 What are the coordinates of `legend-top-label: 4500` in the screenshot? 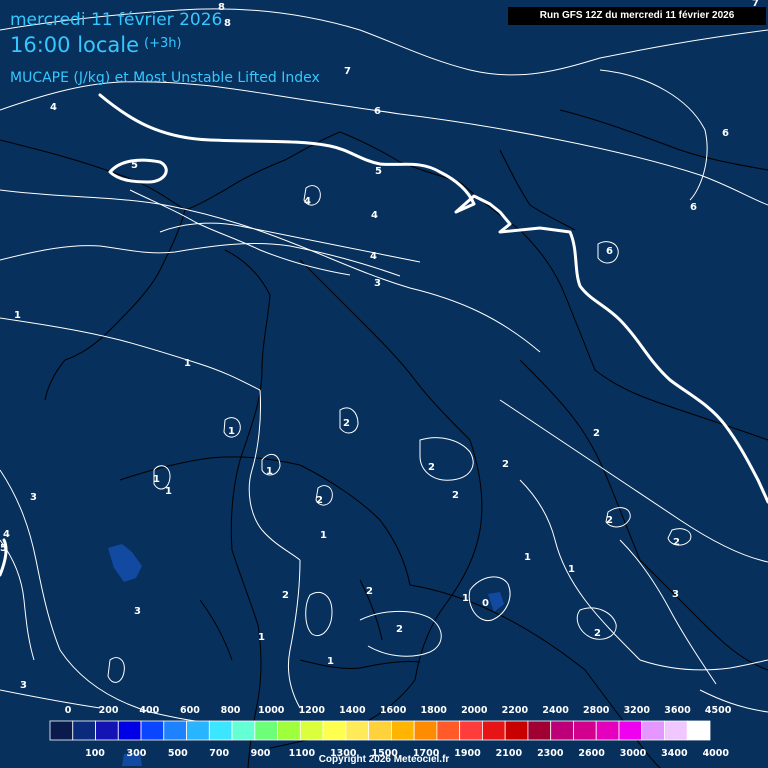 It's located at (718, 710).